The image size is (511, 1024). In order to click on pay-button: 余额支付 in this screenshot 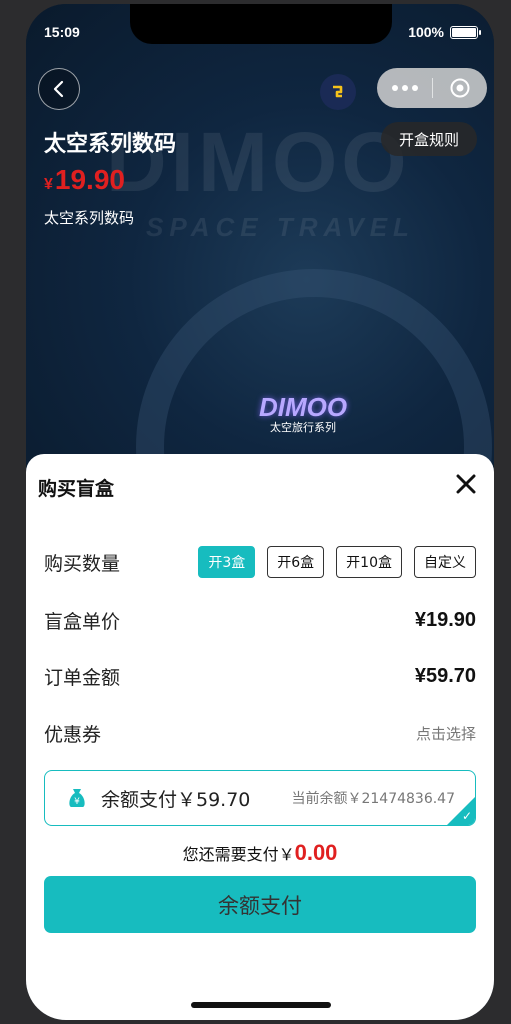, I will do `click(260, 904)`.